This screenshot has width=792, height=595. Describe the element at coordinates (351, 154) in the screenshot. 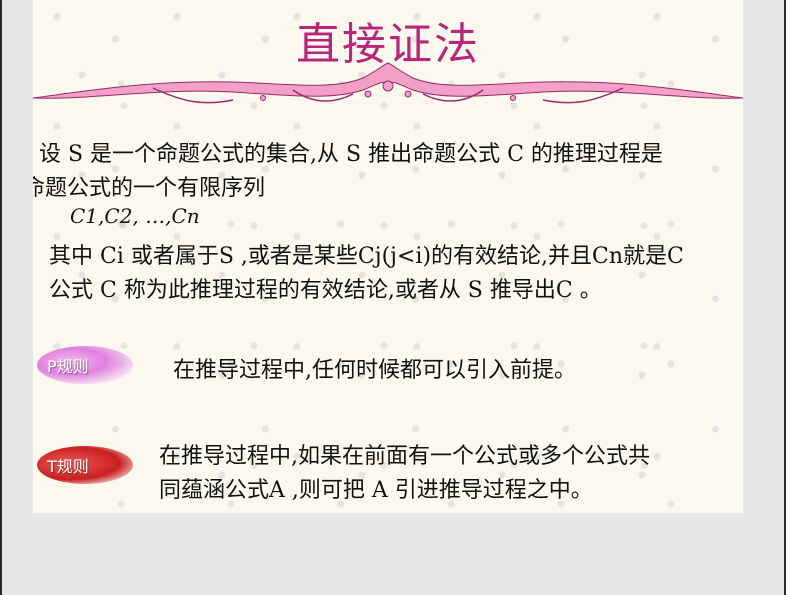

I see `intro-text-line1: 设 S 是一个命题公式的集合,从 S 推出命题公式 C 的推理过程是` at that location.